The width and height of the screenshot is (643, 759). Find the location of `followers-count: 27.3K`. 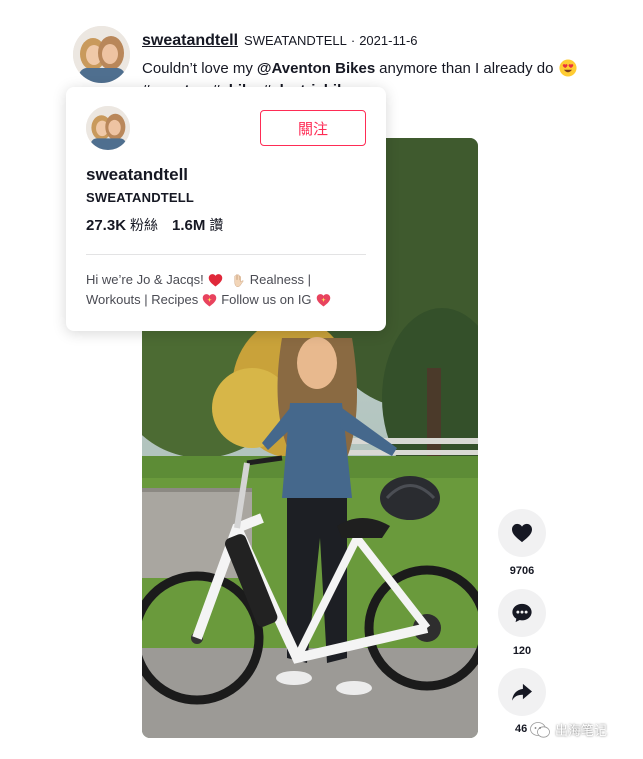

followers-count: 27.3K is located at coordinates (106, 225).